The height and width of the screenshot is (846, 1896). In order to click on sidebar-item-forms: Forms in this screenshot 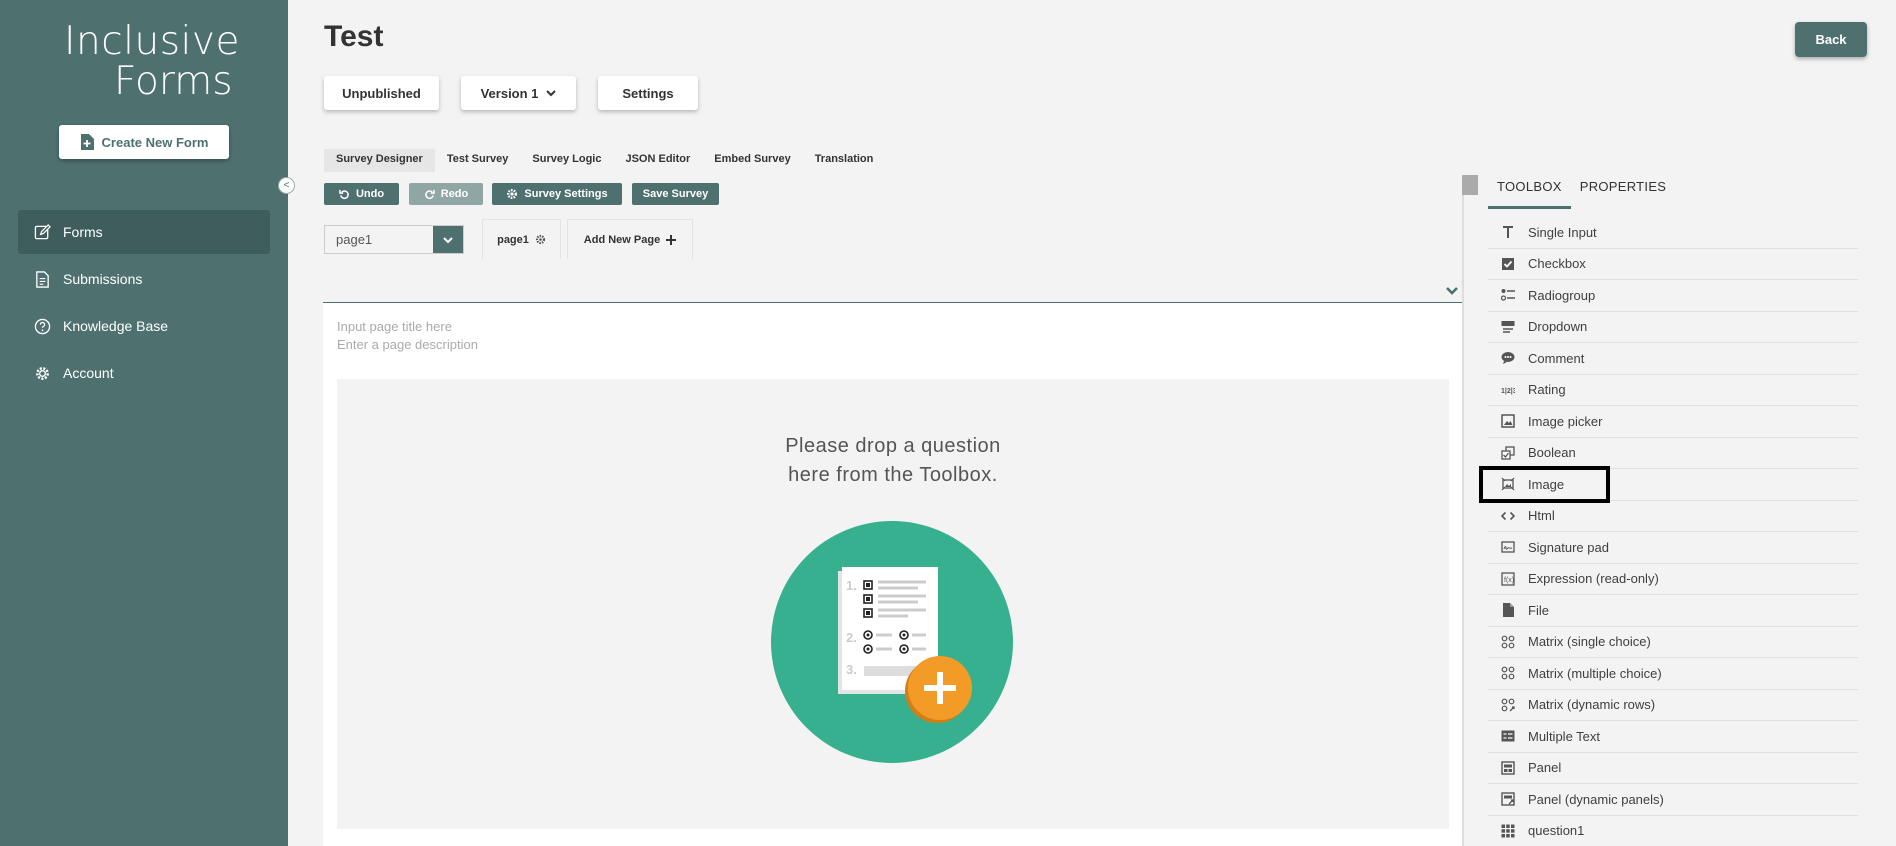, I will do `click(144, 232)`.